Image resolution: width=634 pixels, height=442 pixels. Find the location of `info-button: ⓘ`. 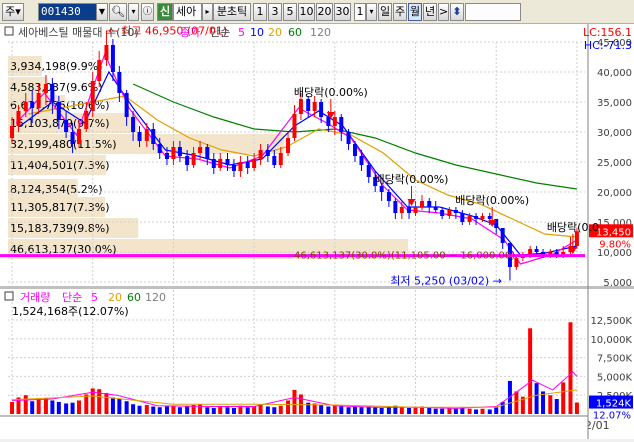

info-button: ⓘ is located at coordinates (147, 12).